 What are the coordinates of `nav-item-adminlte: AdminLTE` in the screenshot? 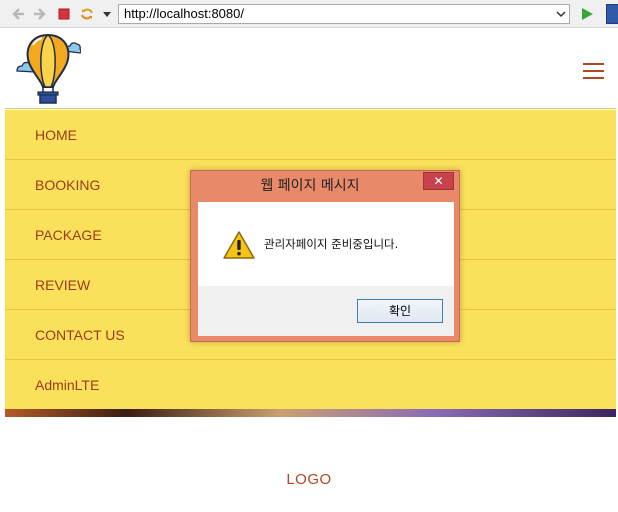 It's located at (310, 385).